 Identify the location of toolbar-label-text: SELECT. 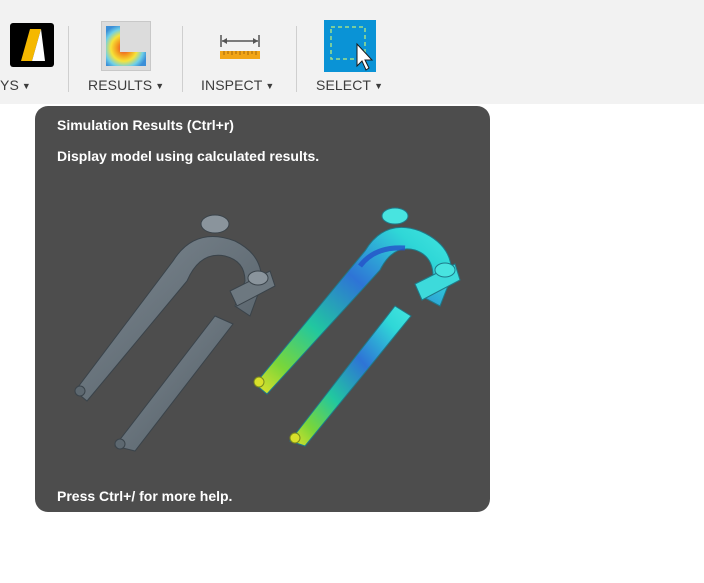
(344, 85).